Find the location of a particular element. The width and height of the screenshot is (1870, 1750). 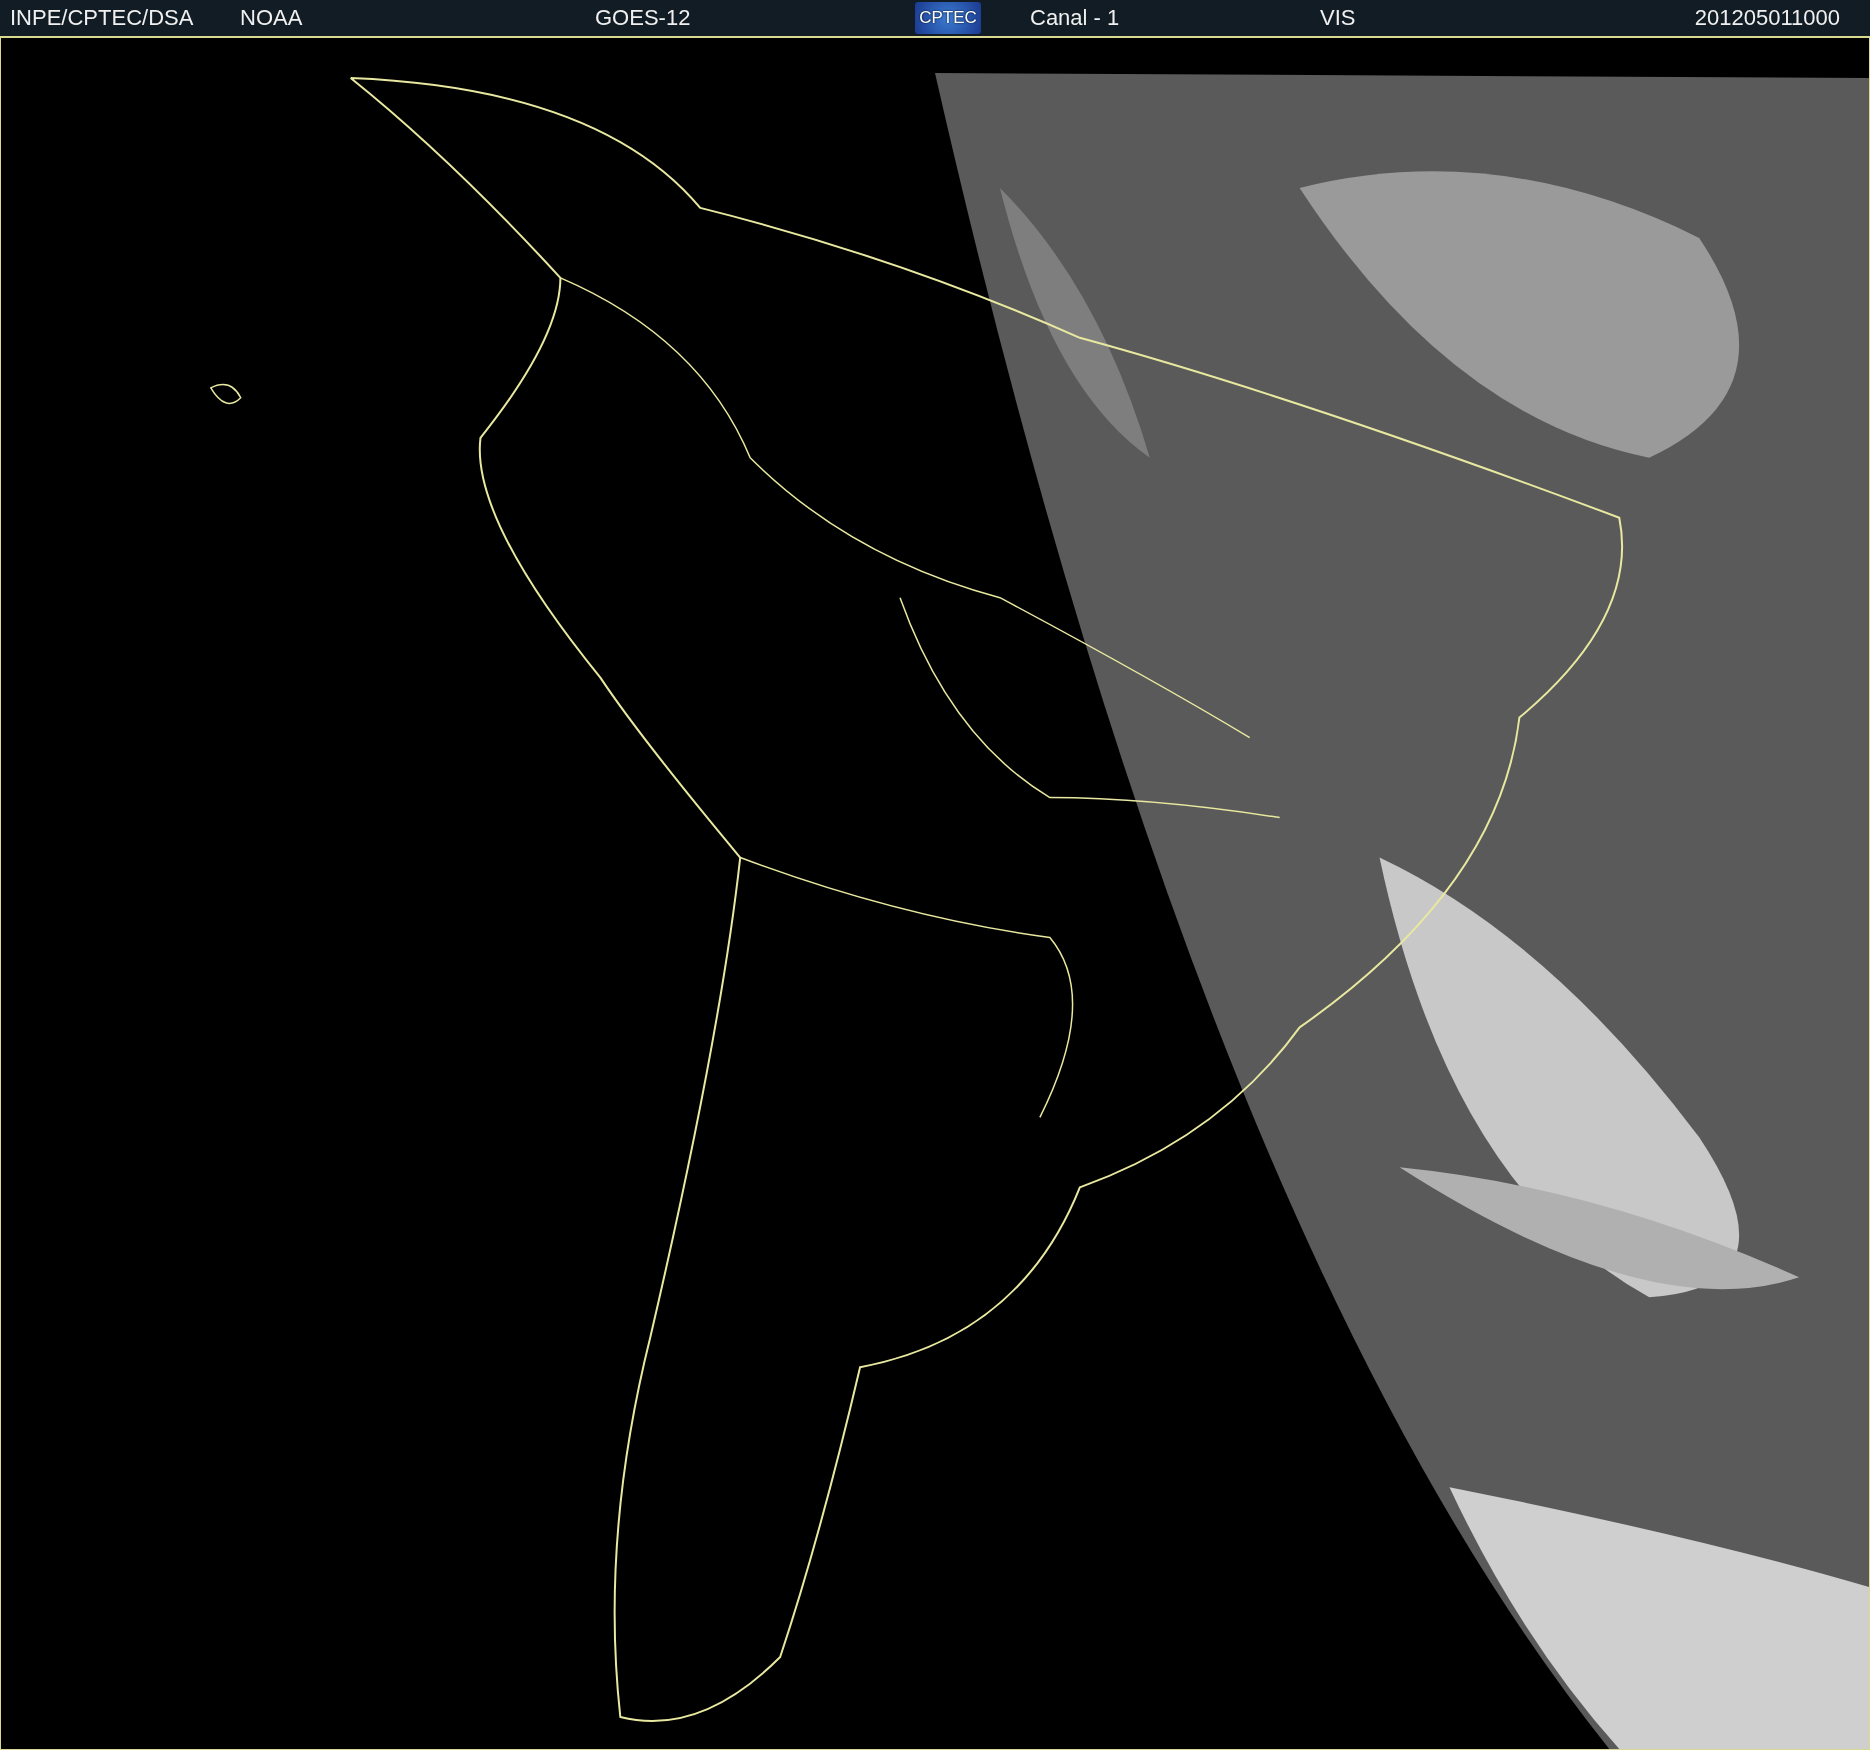

logo: CPTEC is located at coordinates (948, 18).